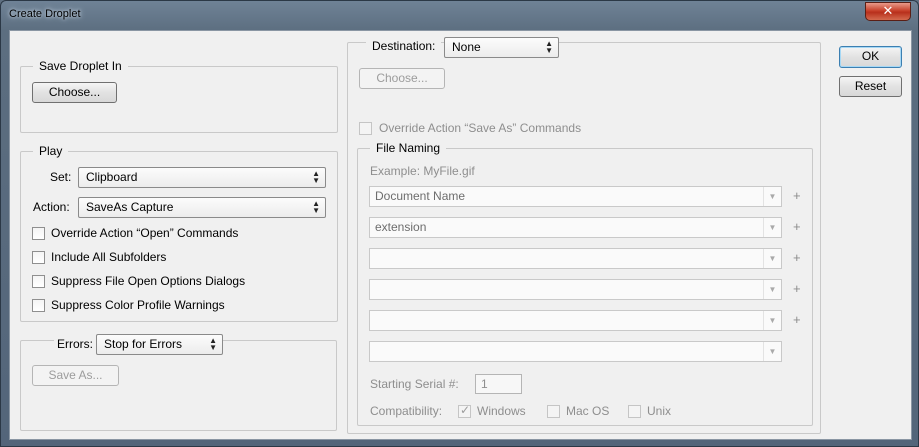 The height and width of the screenshot is (447, 919). What do you see at coordinates (484, 384) in the screenshot?
I see `serial-value: 1` at bounding box center [484, 384].